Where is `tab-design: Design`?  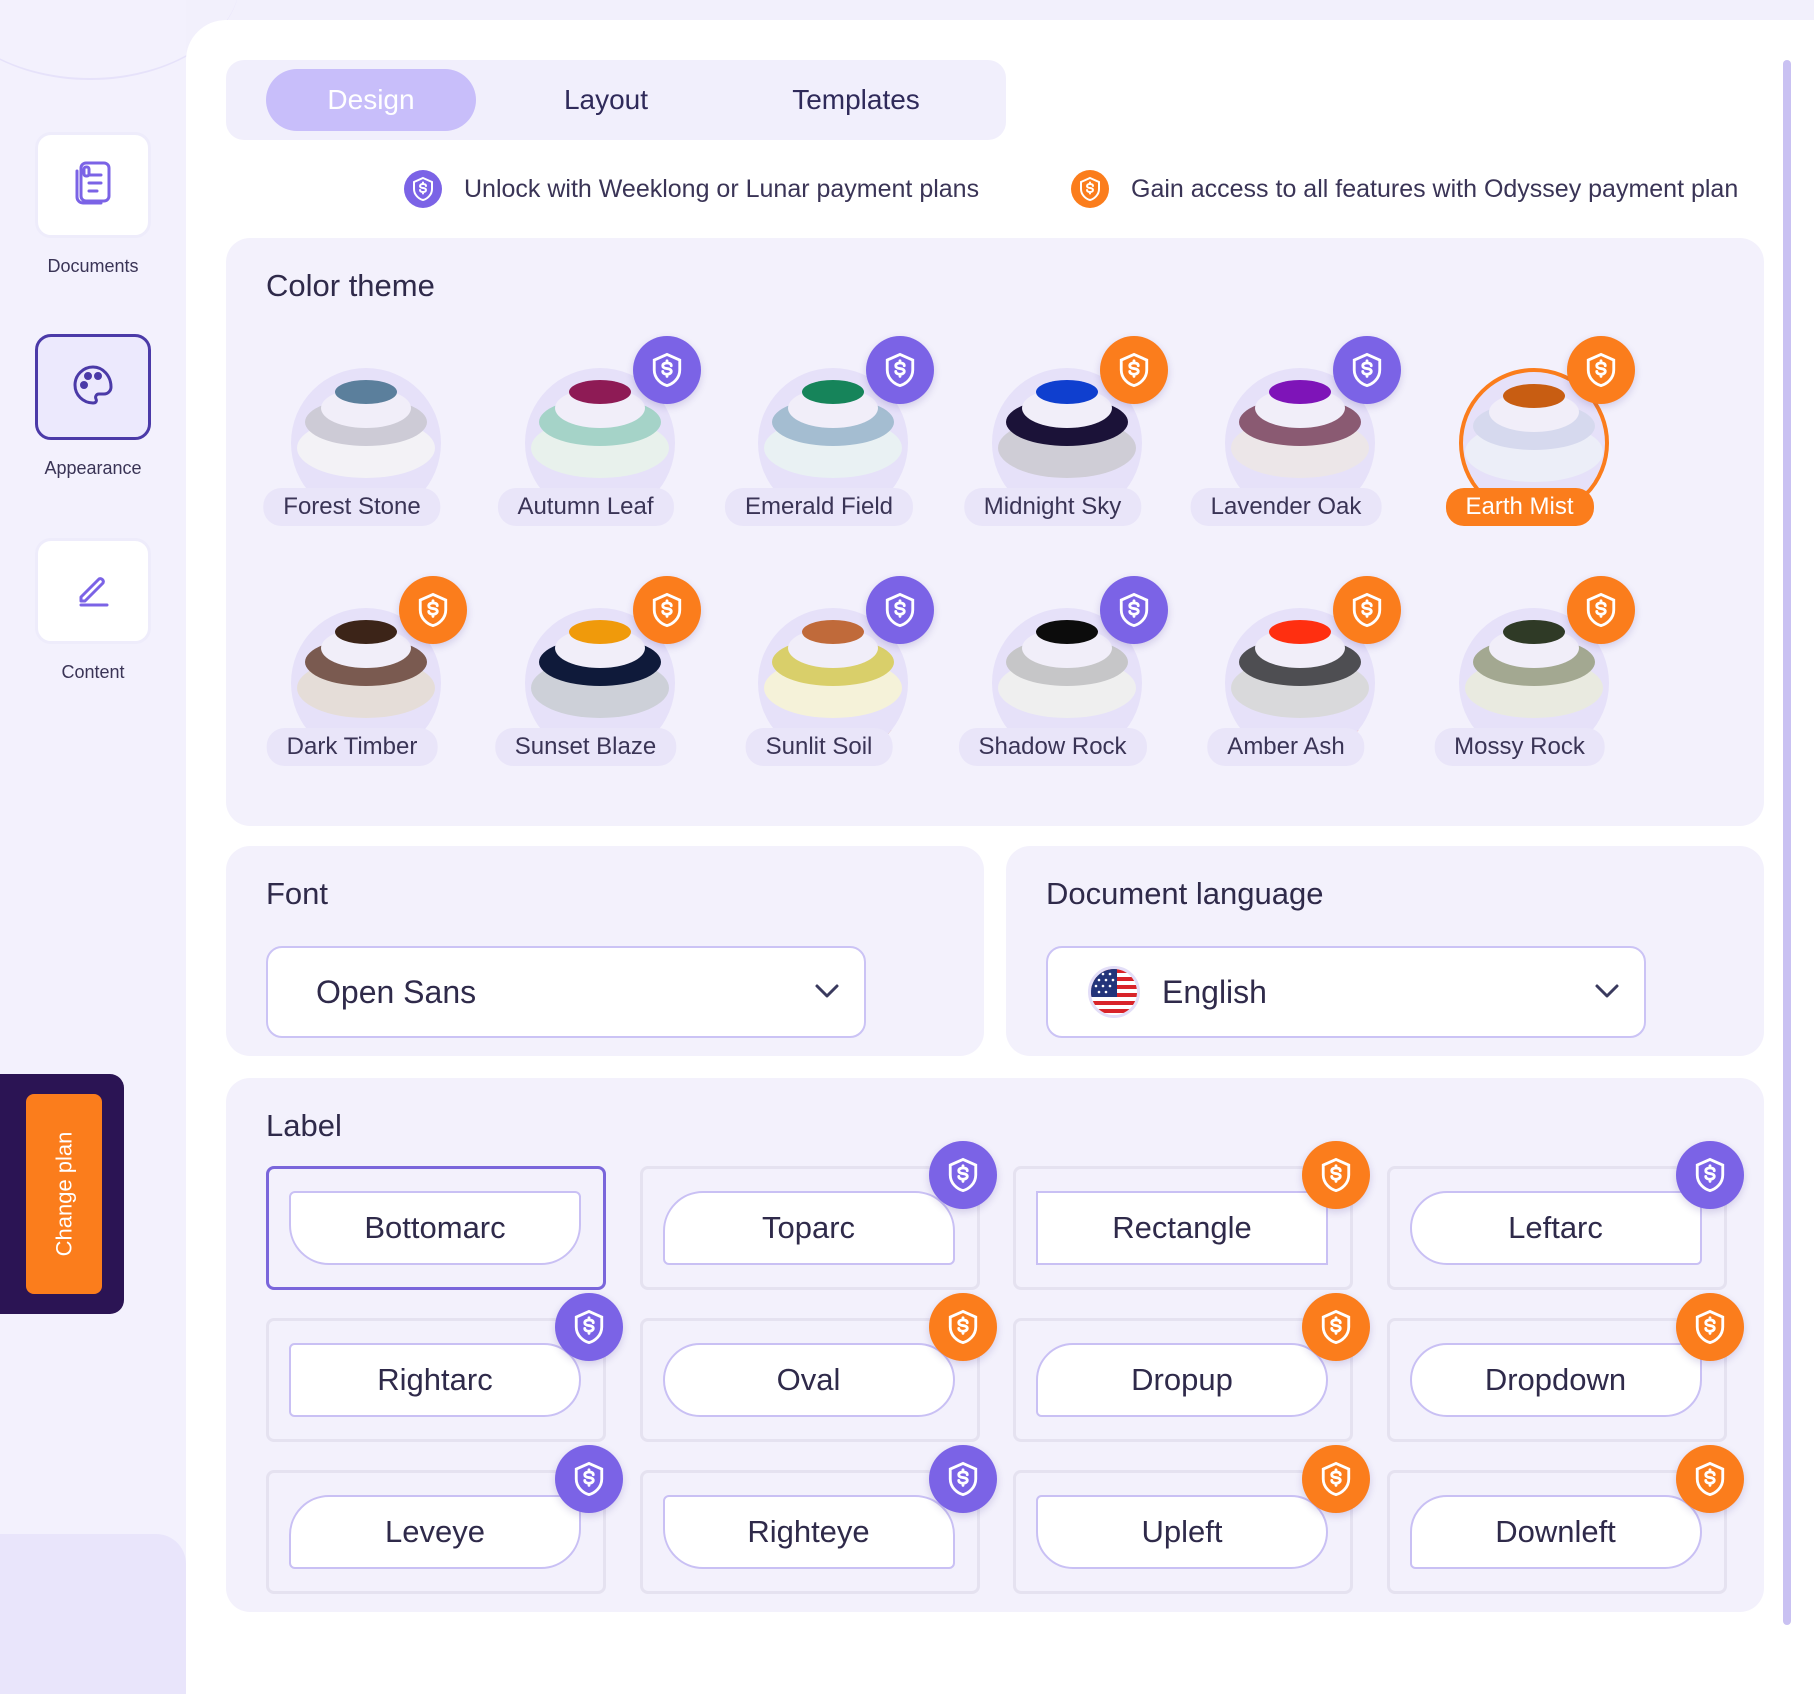
tab-design: Design is located at coordinates (371, 100).